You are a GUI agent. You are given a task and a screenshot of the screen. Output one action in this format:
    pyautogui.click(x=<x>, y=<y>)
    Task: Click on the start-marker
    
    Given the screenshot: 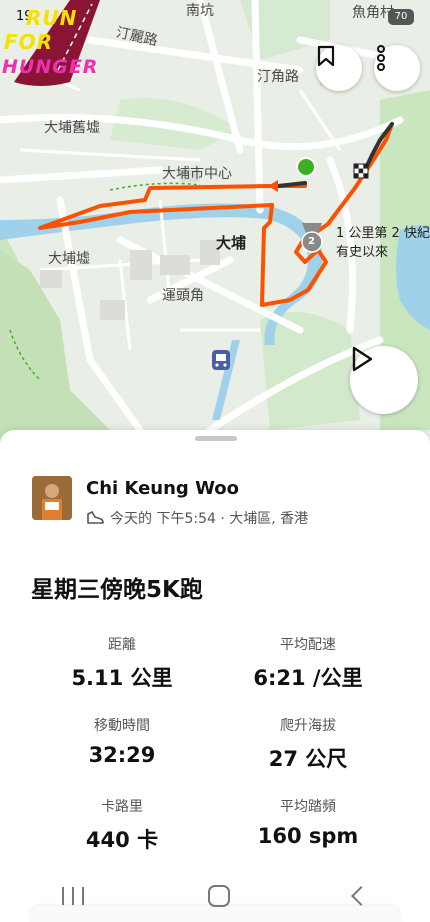 What is the action you would take?
    pyautogui.click(x=306, y=167)
    